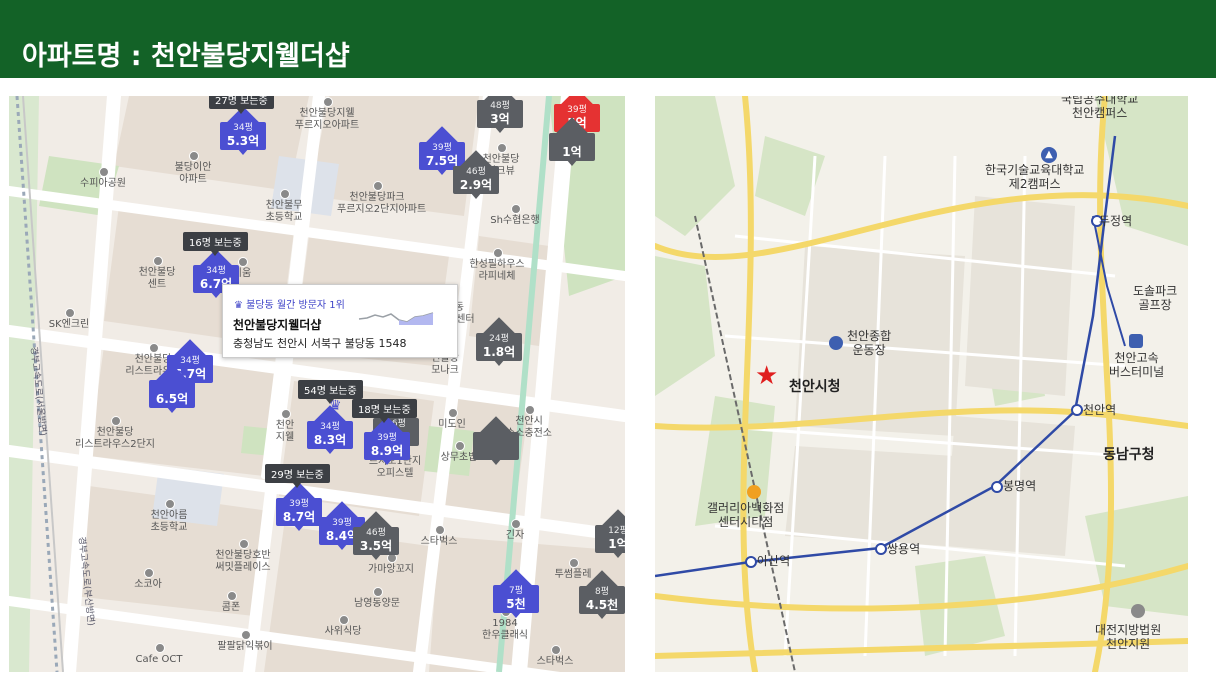 The width and height of the screenshot is (1216, 684). Describe the element at coordinates (815, 387) in the screenshot. I see `place-label: 천안시청` at that location.